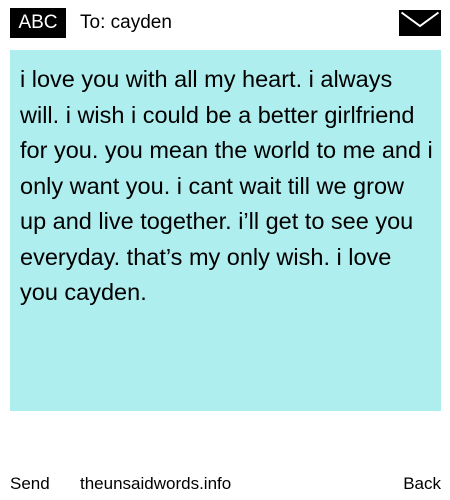  What do you see at coordinates (30, 484) in the screenshot?
I see `send-button: Send` at bounding box center [30, 484].